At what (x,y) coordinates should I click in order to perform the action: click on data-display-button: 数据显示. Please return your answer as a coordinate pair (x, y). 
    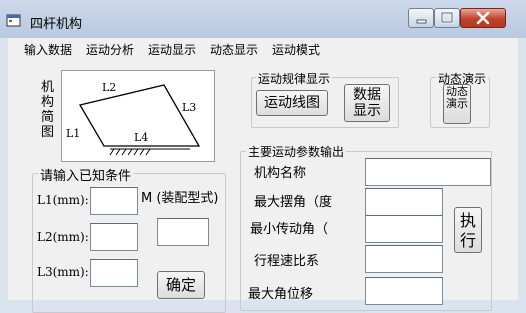
    Looking at the image, I should click on (367, 103).